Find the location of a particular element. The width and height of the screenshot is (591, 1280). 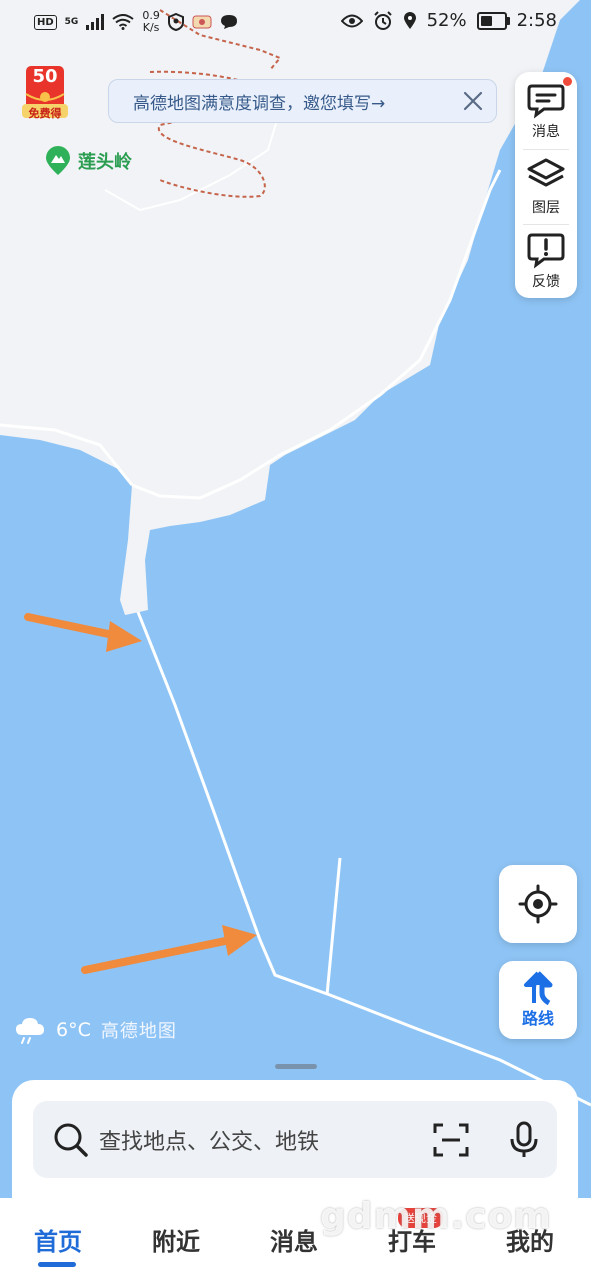

layers-button: 图层 is located at coordinates (546, 187).